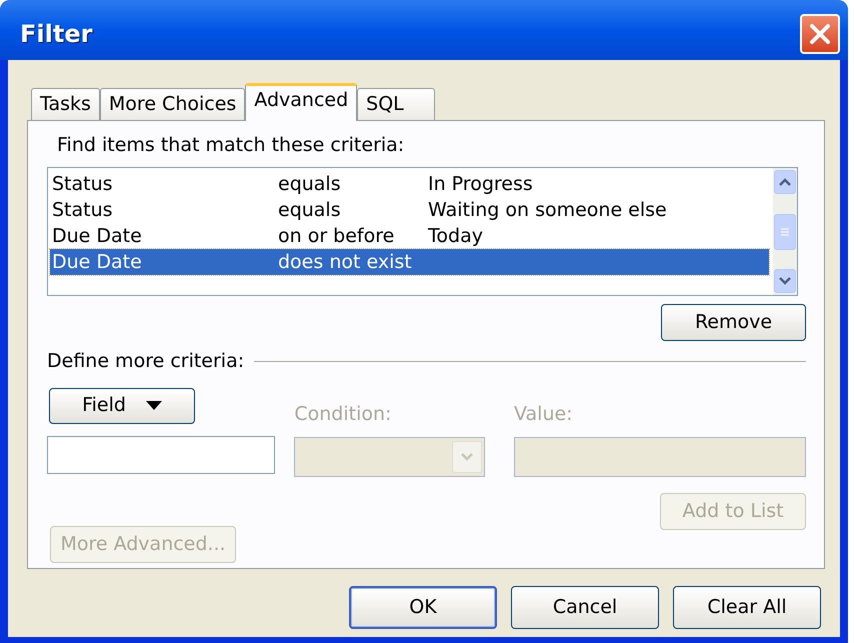 The width and height of the screenshot is (854, 643). Describe the element at coordinates (173, 104) in the screenshot. I see `tab: More Choices` at that location.